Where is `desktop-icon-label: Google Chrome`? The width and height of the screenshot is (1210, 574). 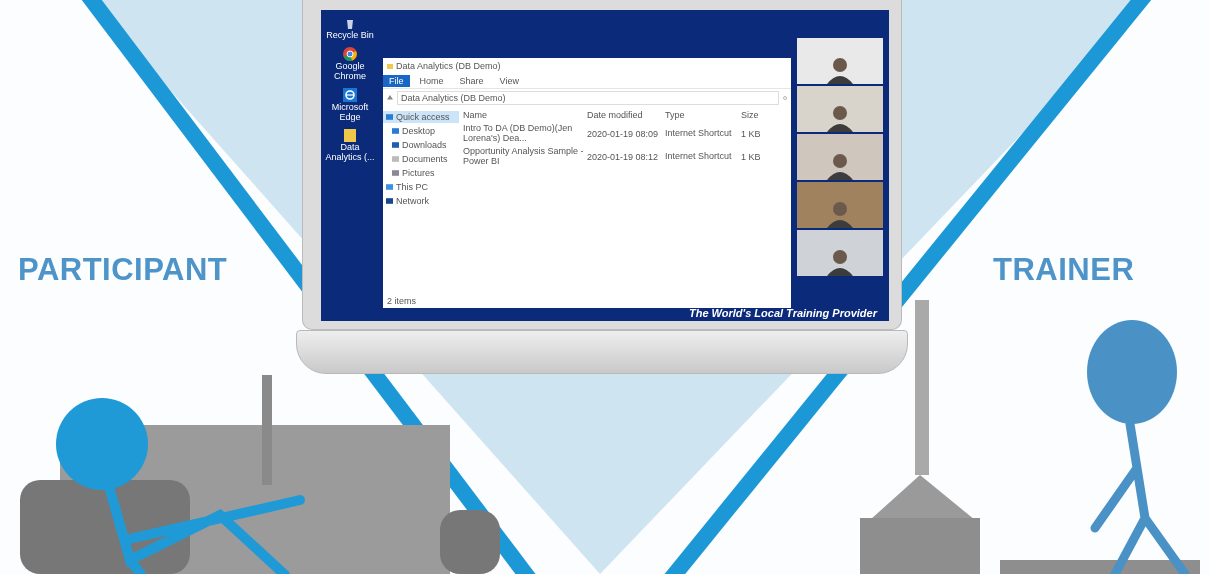
desktop-icon-label: Google Chrome is located at coordinates (350, 71).